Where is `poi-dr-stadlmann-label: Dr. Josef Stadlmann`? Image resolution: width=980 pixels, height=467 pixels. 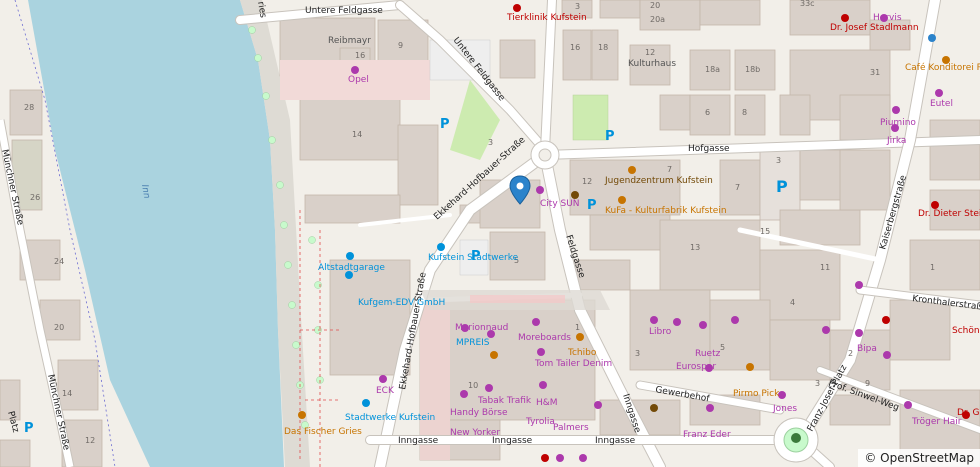
poi-dr-stadlmann-label: Dr. Josef Stadlmann is located at coordinates (874, 28).